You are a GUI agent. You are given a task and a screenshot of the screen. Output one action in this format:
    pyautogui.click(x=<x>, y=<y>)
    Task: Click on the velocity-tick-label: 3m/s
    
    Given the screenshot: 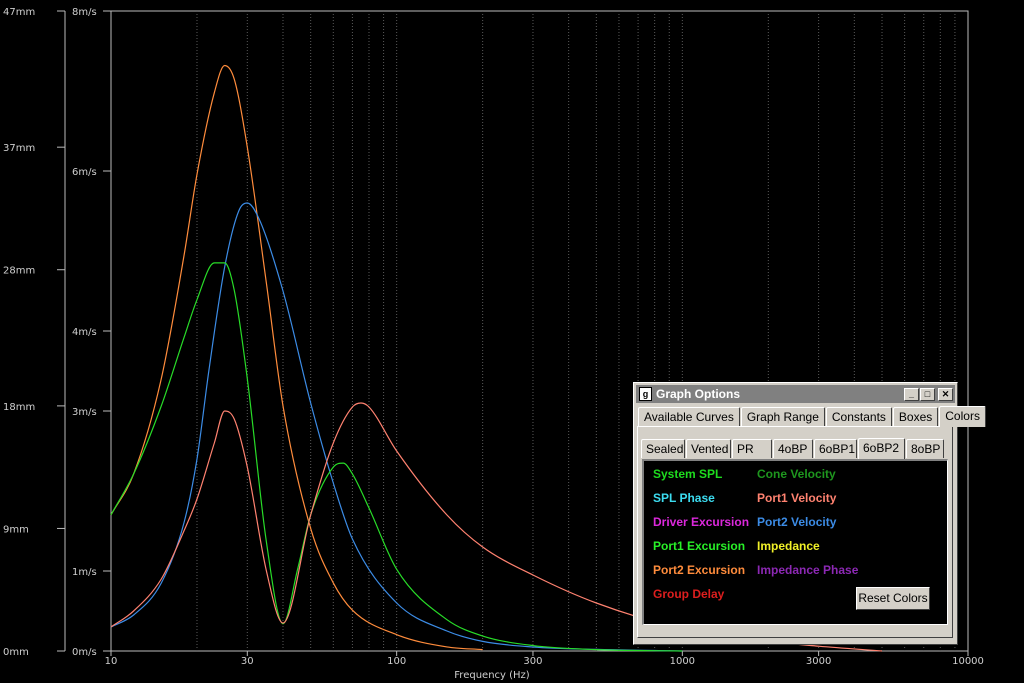 What is the action you would take?
    pyautogui.click(x=84, y=412)
    